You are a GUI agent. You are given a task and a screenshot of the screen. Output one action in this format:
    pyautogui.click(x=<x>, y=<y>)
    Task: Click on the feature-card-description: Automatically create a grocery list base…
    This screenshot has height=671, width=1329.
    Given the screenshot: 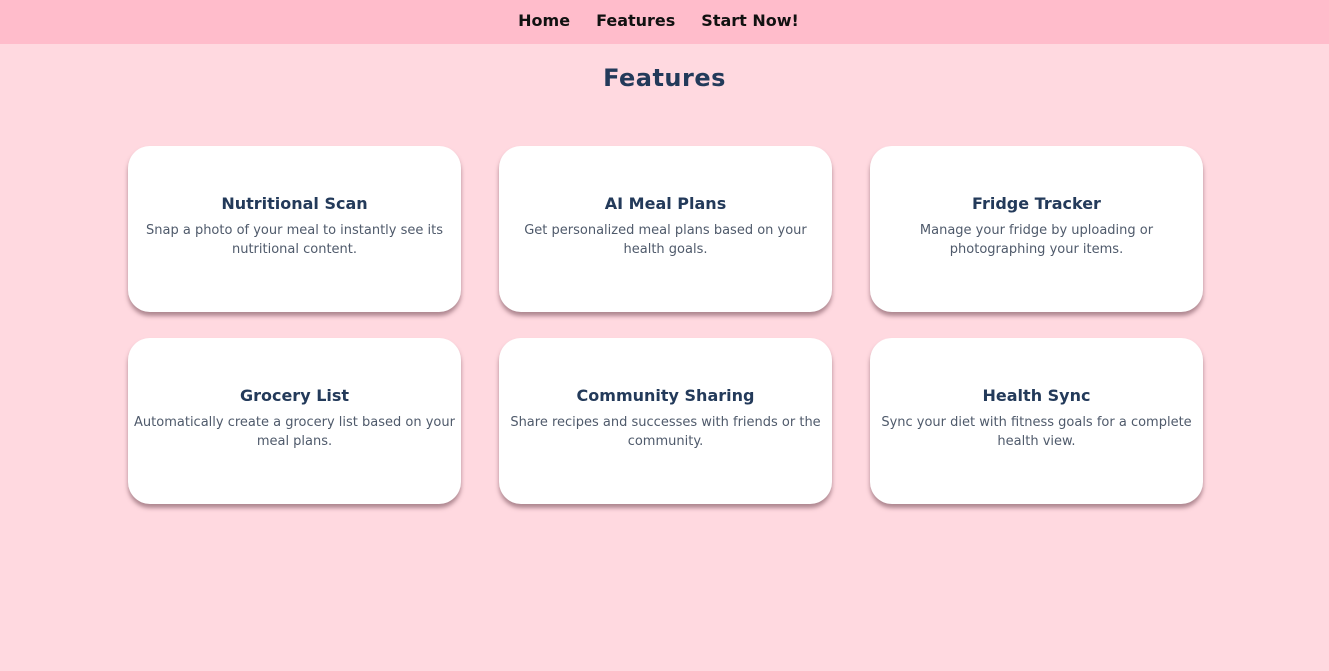 What is the action you would take?
    pyautogui.click(x=294, y=431)
    